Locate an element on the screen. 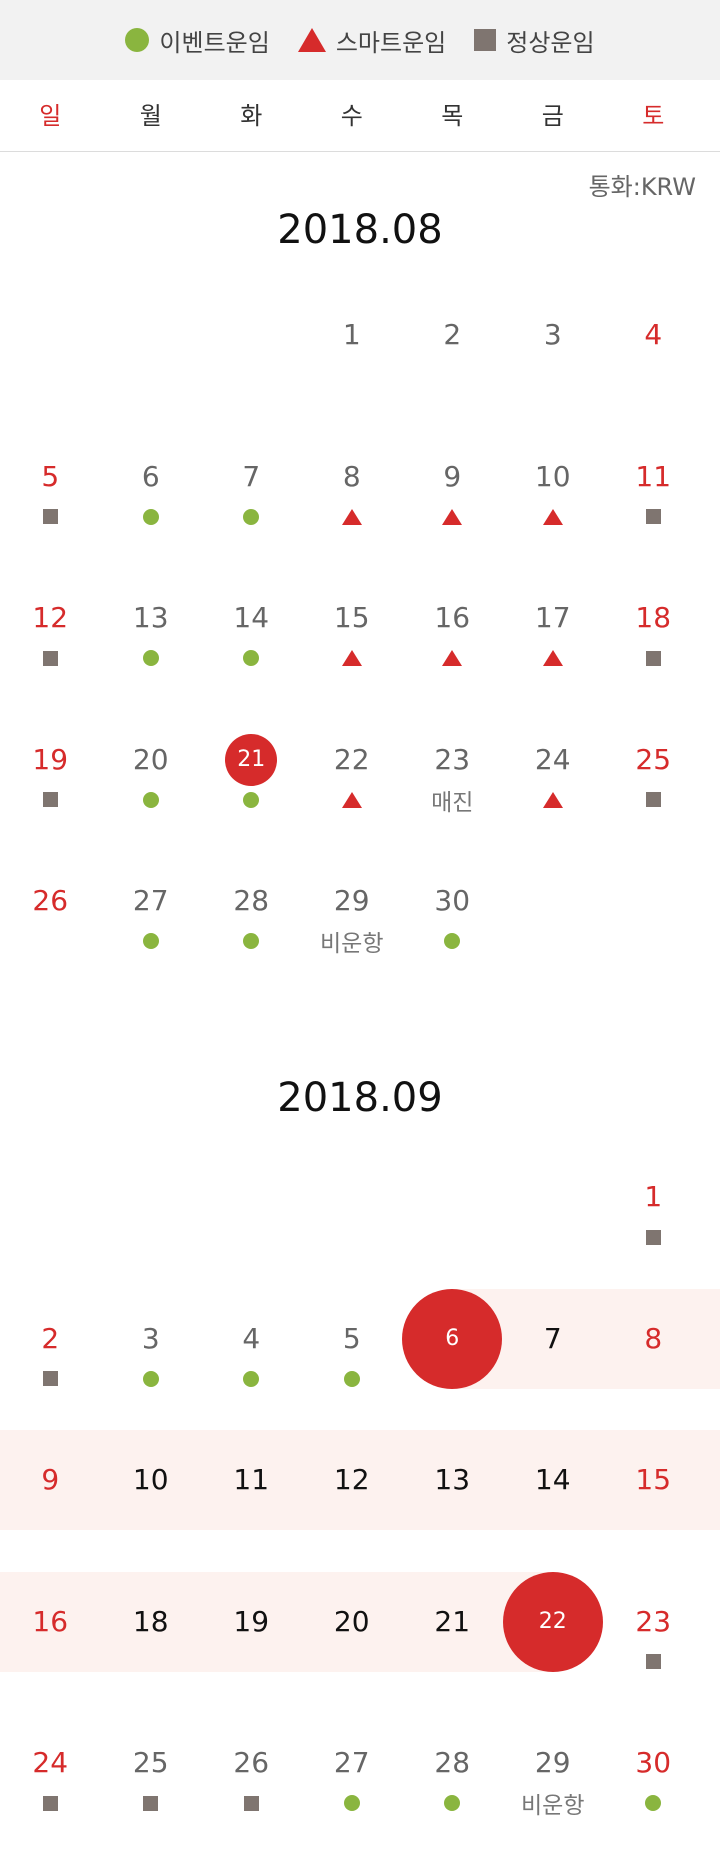  day-number: 7 is located at coordinates (552, 1338).